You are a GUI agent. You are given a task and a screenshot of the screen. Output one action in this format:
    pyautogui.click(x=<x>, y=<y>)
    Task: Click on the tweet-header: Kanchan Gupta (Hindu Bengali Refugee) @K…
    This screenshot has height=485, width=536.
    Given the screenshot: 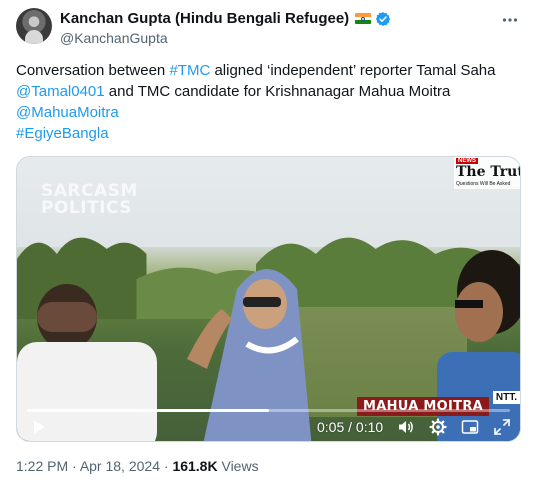 What is the action you would take?
    pyautogui.click(x=268, y=28)
    